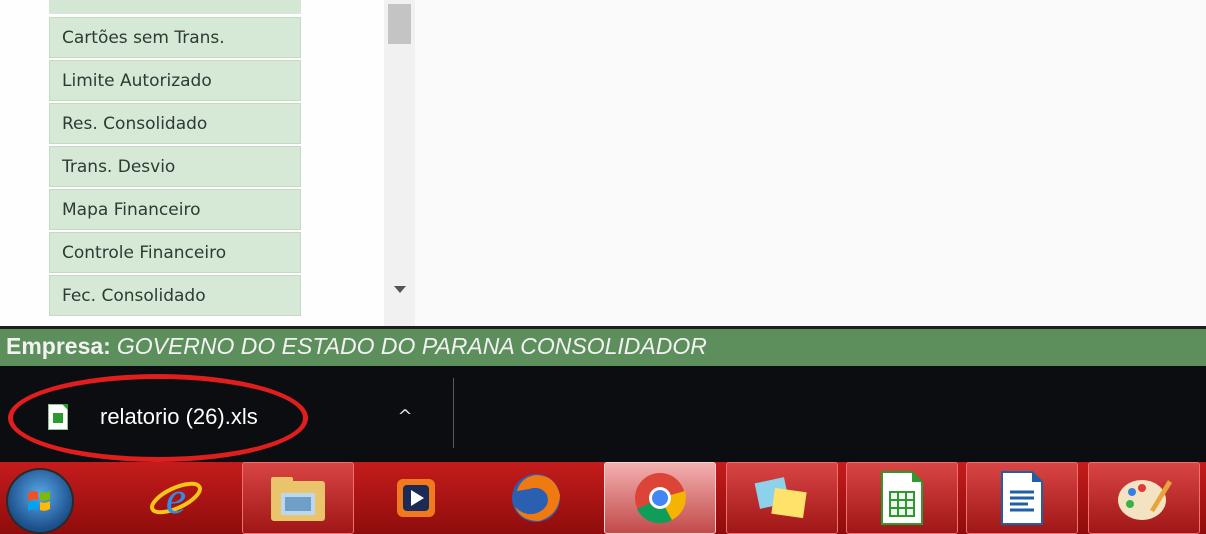 Image resolution: width=1206 pixels, height=534 pixels. I want to click on taskbar-libreoffice-calc, so click(902, 498).